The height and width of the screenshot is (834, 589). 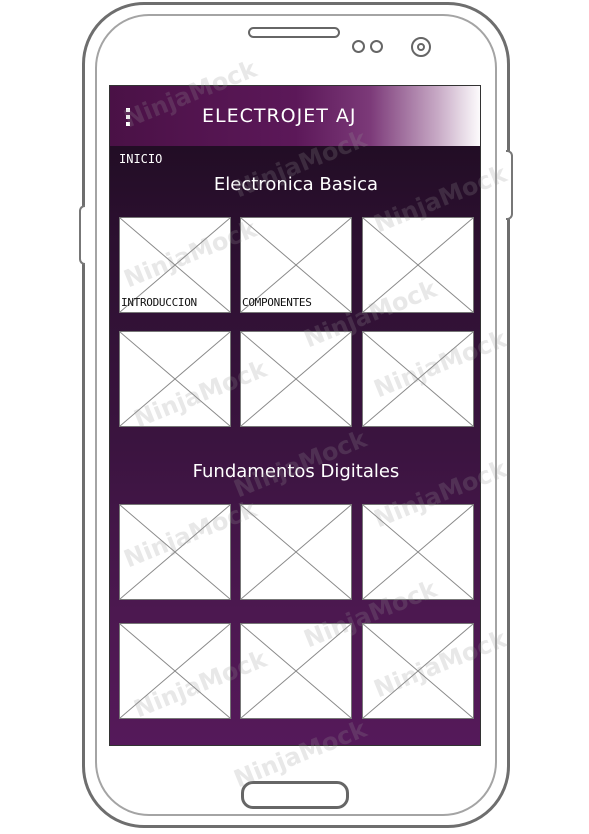 What do you see at coordinates (294, 32) in the screenshot?
I see `earpiece-speaker` at bounding box center [294, 32].